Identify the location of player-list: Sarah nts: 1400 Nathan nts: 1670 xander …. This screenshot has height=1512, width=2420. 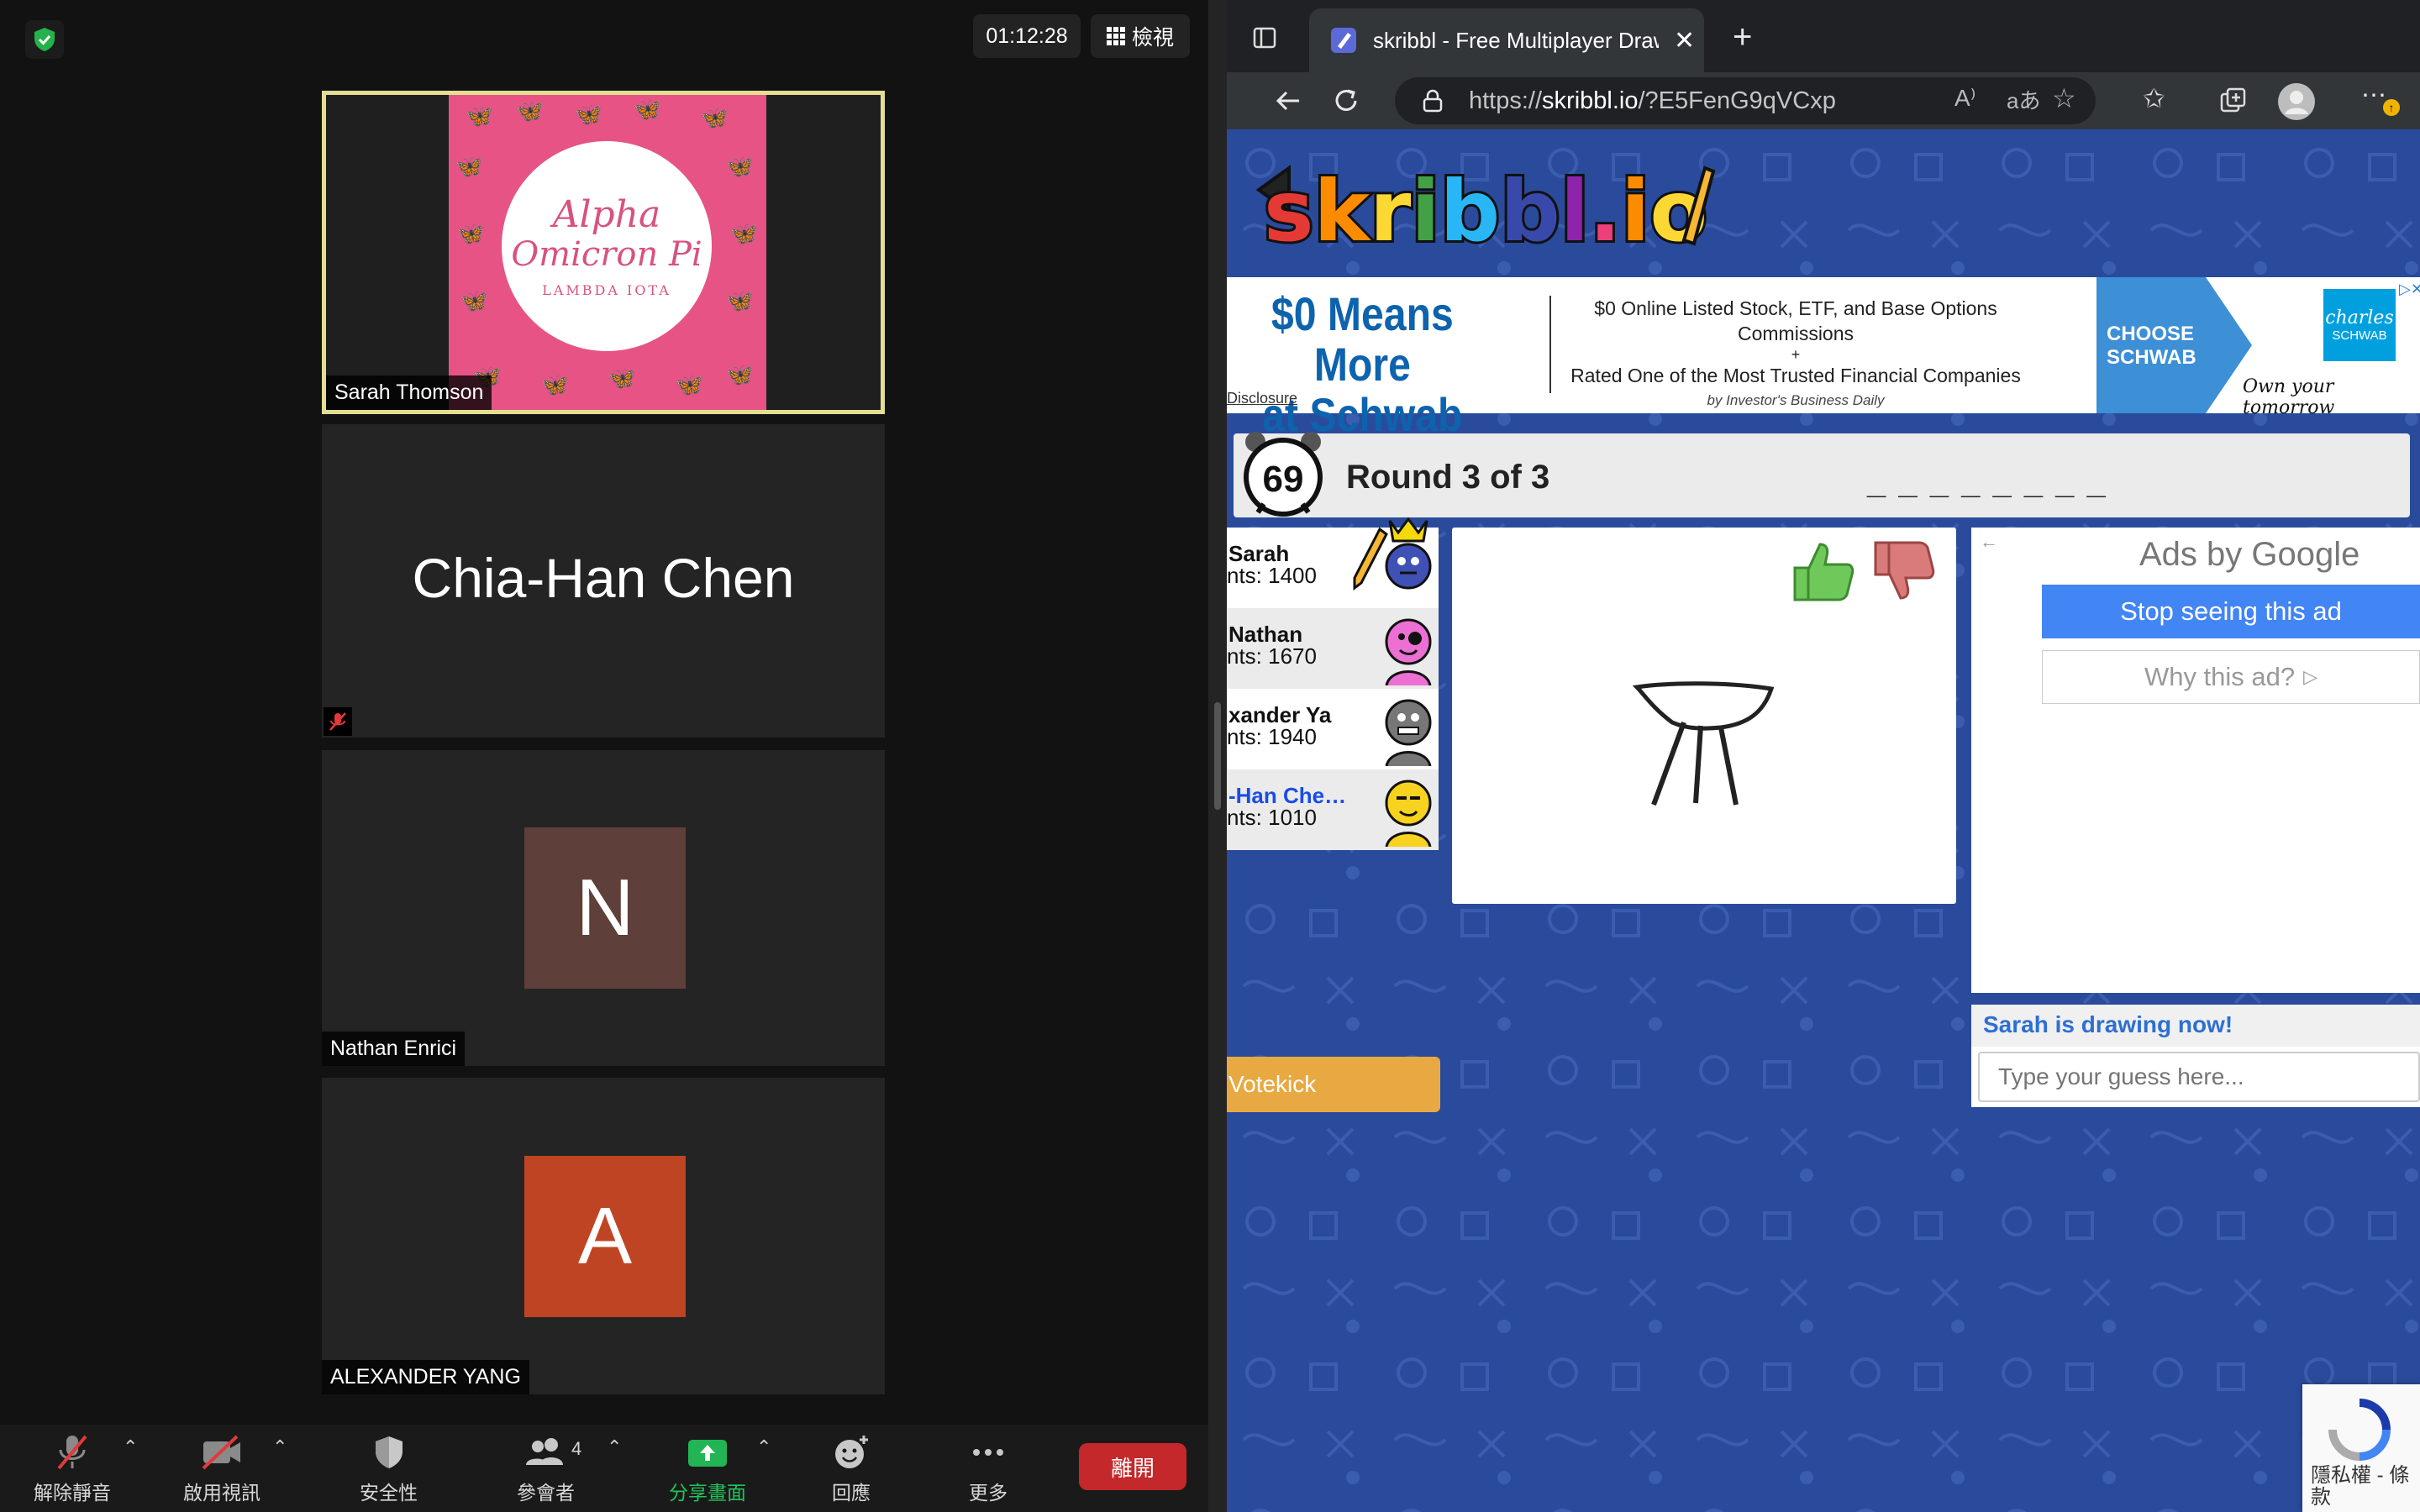
(1333, 683).